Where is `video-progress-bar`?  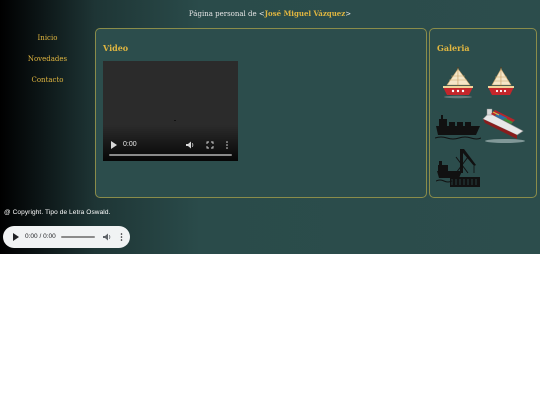
video-progress-bar is located at coordinates (170, 155).